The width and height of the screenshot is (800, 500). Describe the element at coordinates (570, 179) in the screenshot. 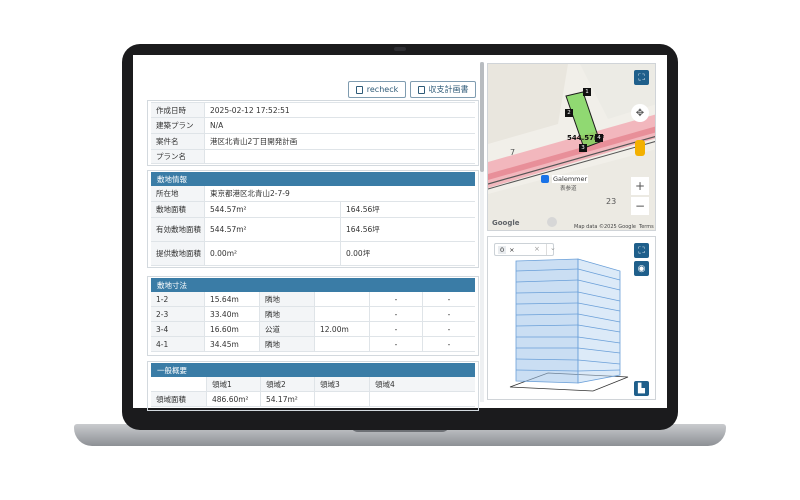

I see `station-label: Galemmer` at that location.